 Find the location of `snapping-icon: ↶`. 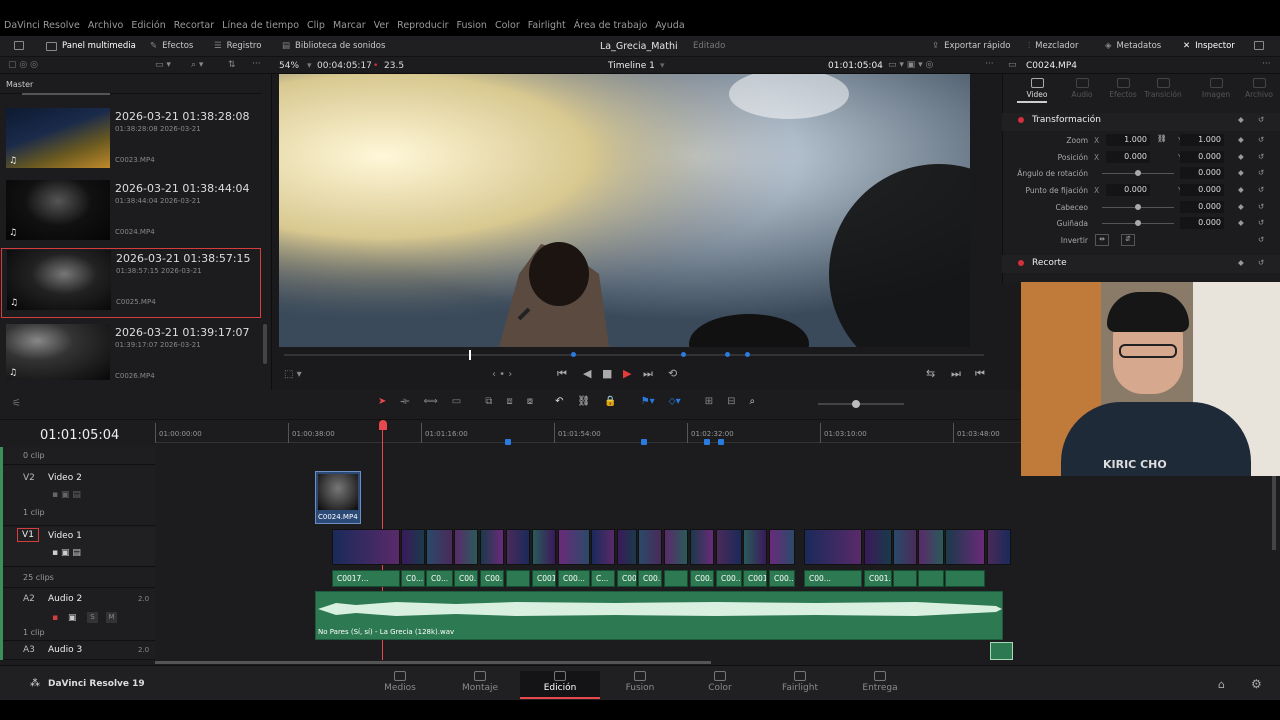

snapping-icon: ↶ is located at coordinates (559, 401).